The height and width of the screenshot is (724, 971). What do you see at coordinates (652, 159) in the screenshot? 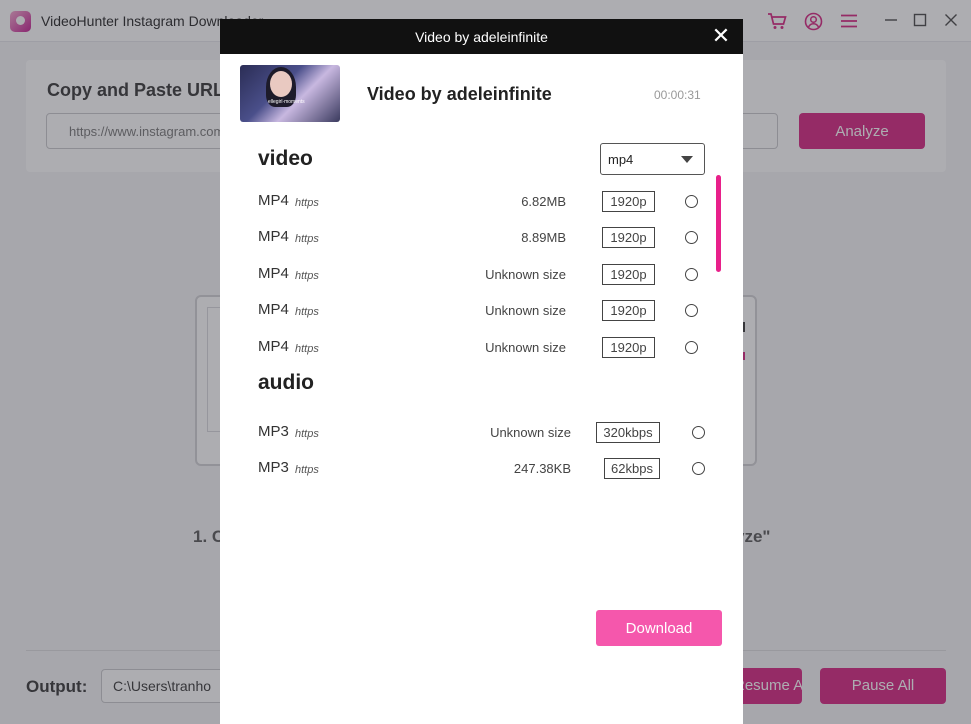
I see `format-select: mp4` at bounding box center [652, 159].